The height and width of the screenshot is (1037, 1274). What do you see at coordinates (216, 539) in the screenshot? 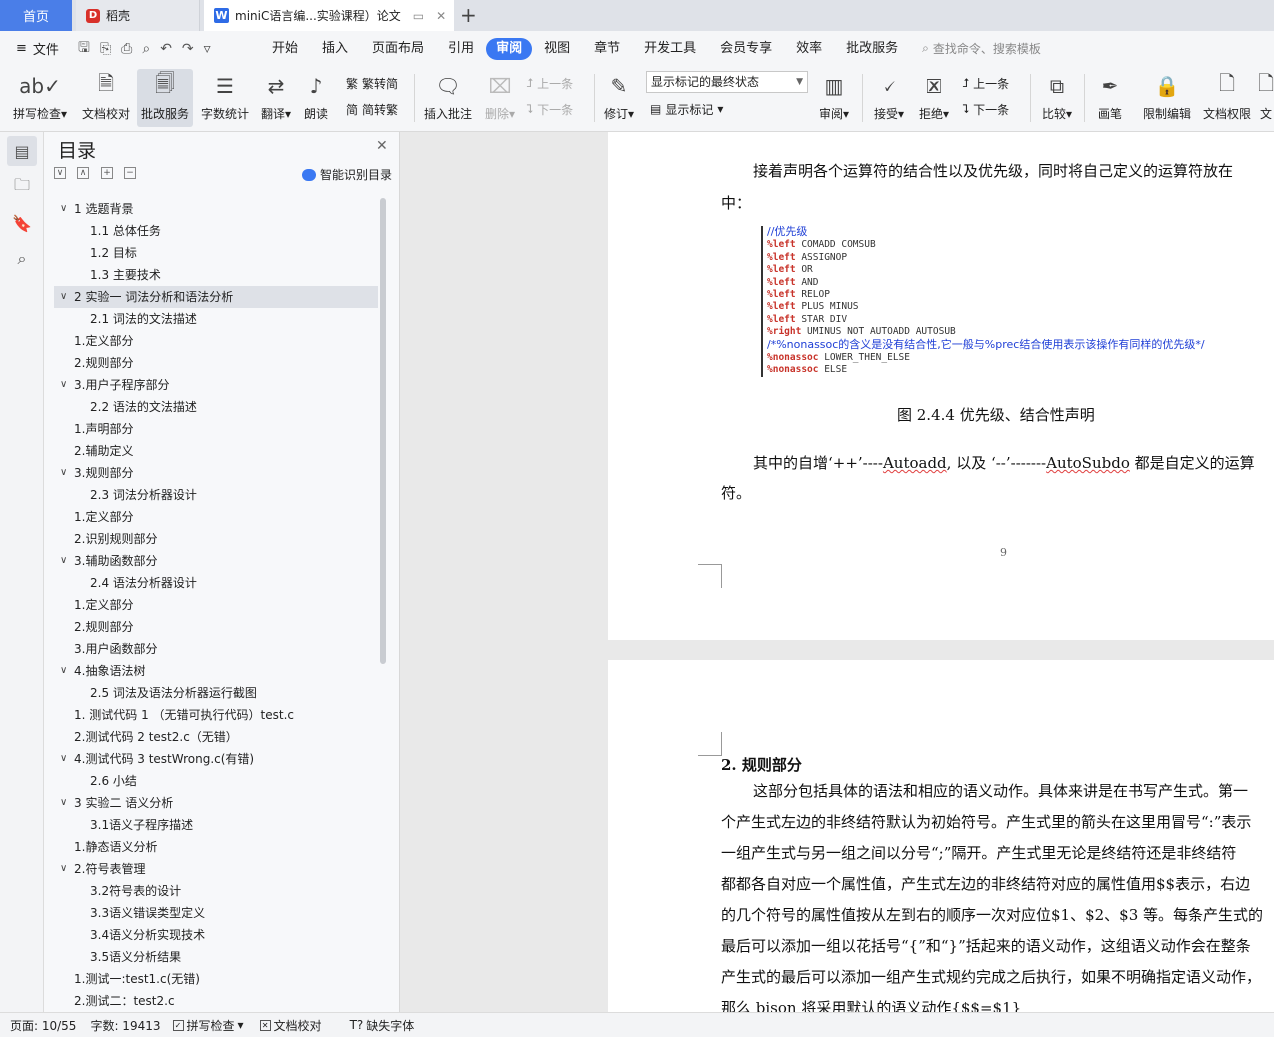
I see `toc-item: 2.识别规则部分` at bounding box center [216, 539].